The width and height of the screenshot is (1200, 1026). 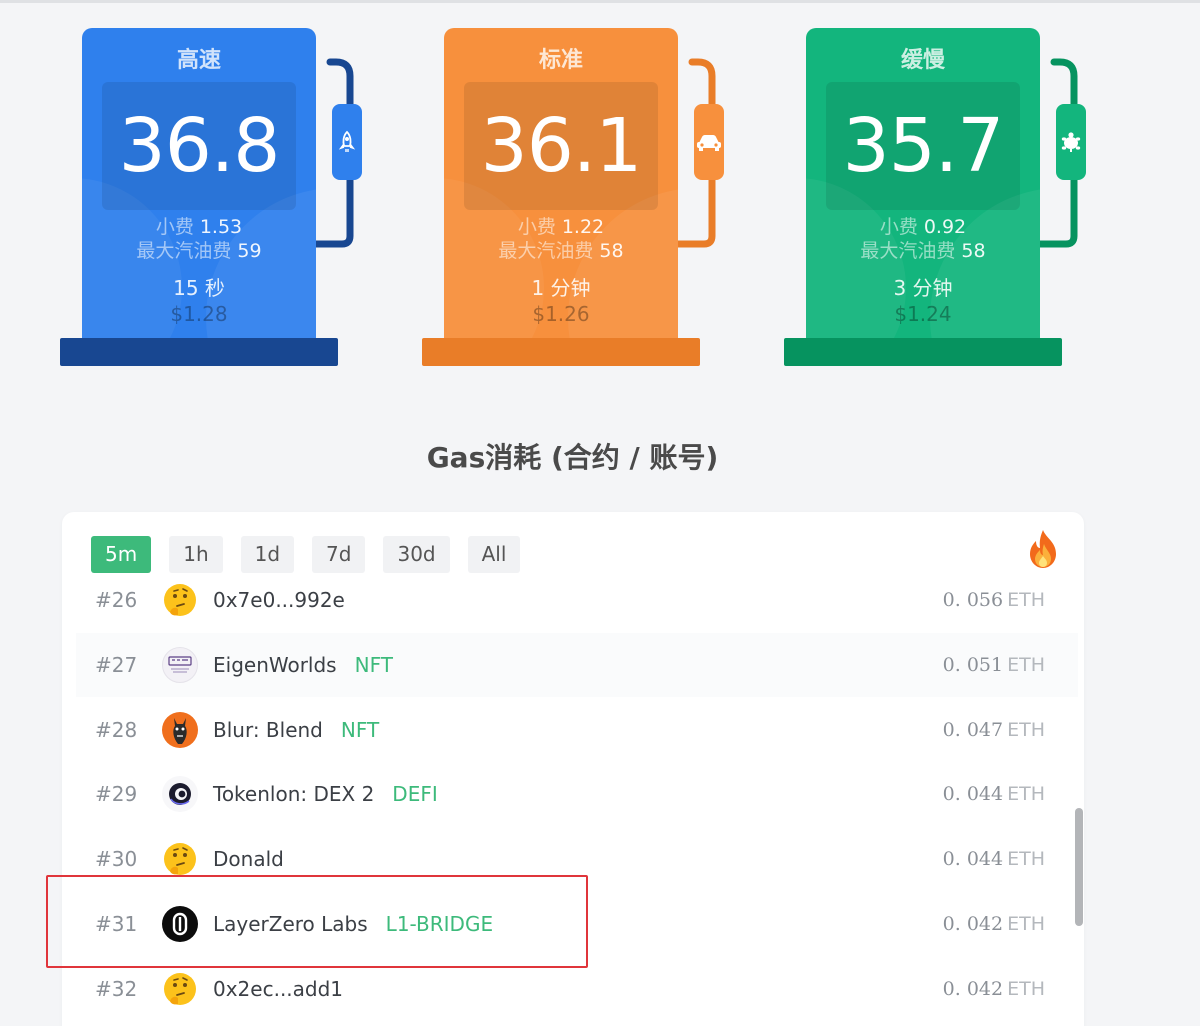 I want to click on gas-amount: 0. 051 ETH, so click(x=993, y=665).